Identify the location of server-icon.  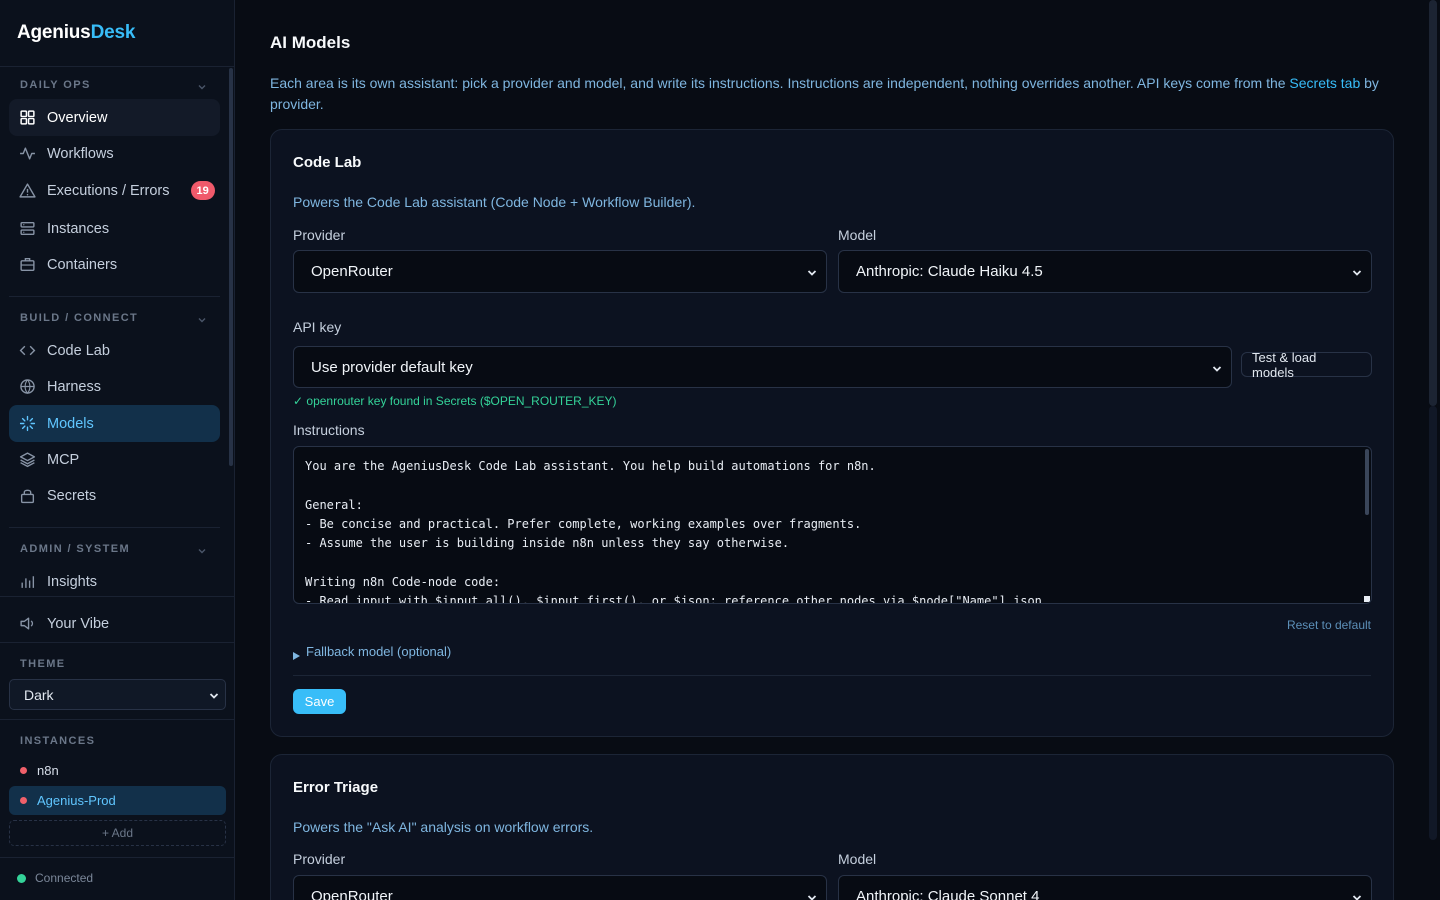
(27, 228).